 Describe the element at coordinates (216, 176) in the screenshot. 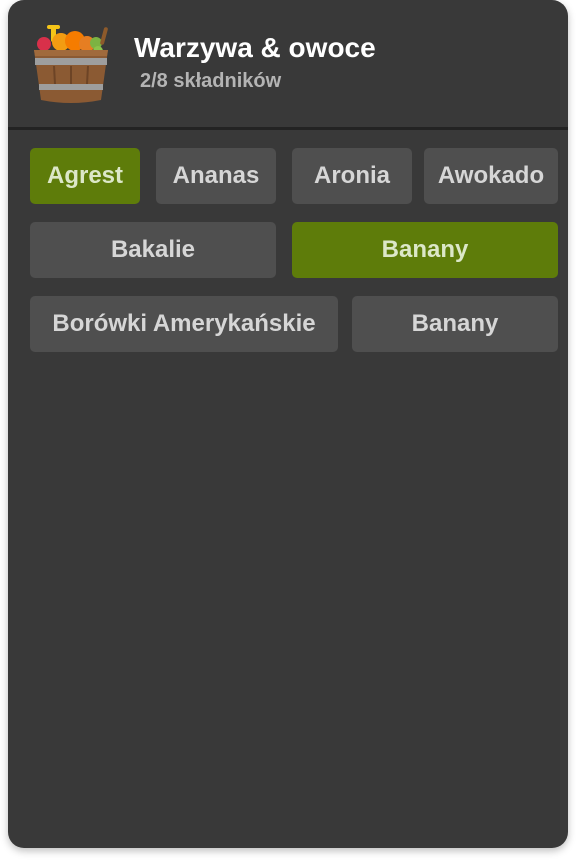

I see `ingredient-chip-ananas: Ananas` at that location.